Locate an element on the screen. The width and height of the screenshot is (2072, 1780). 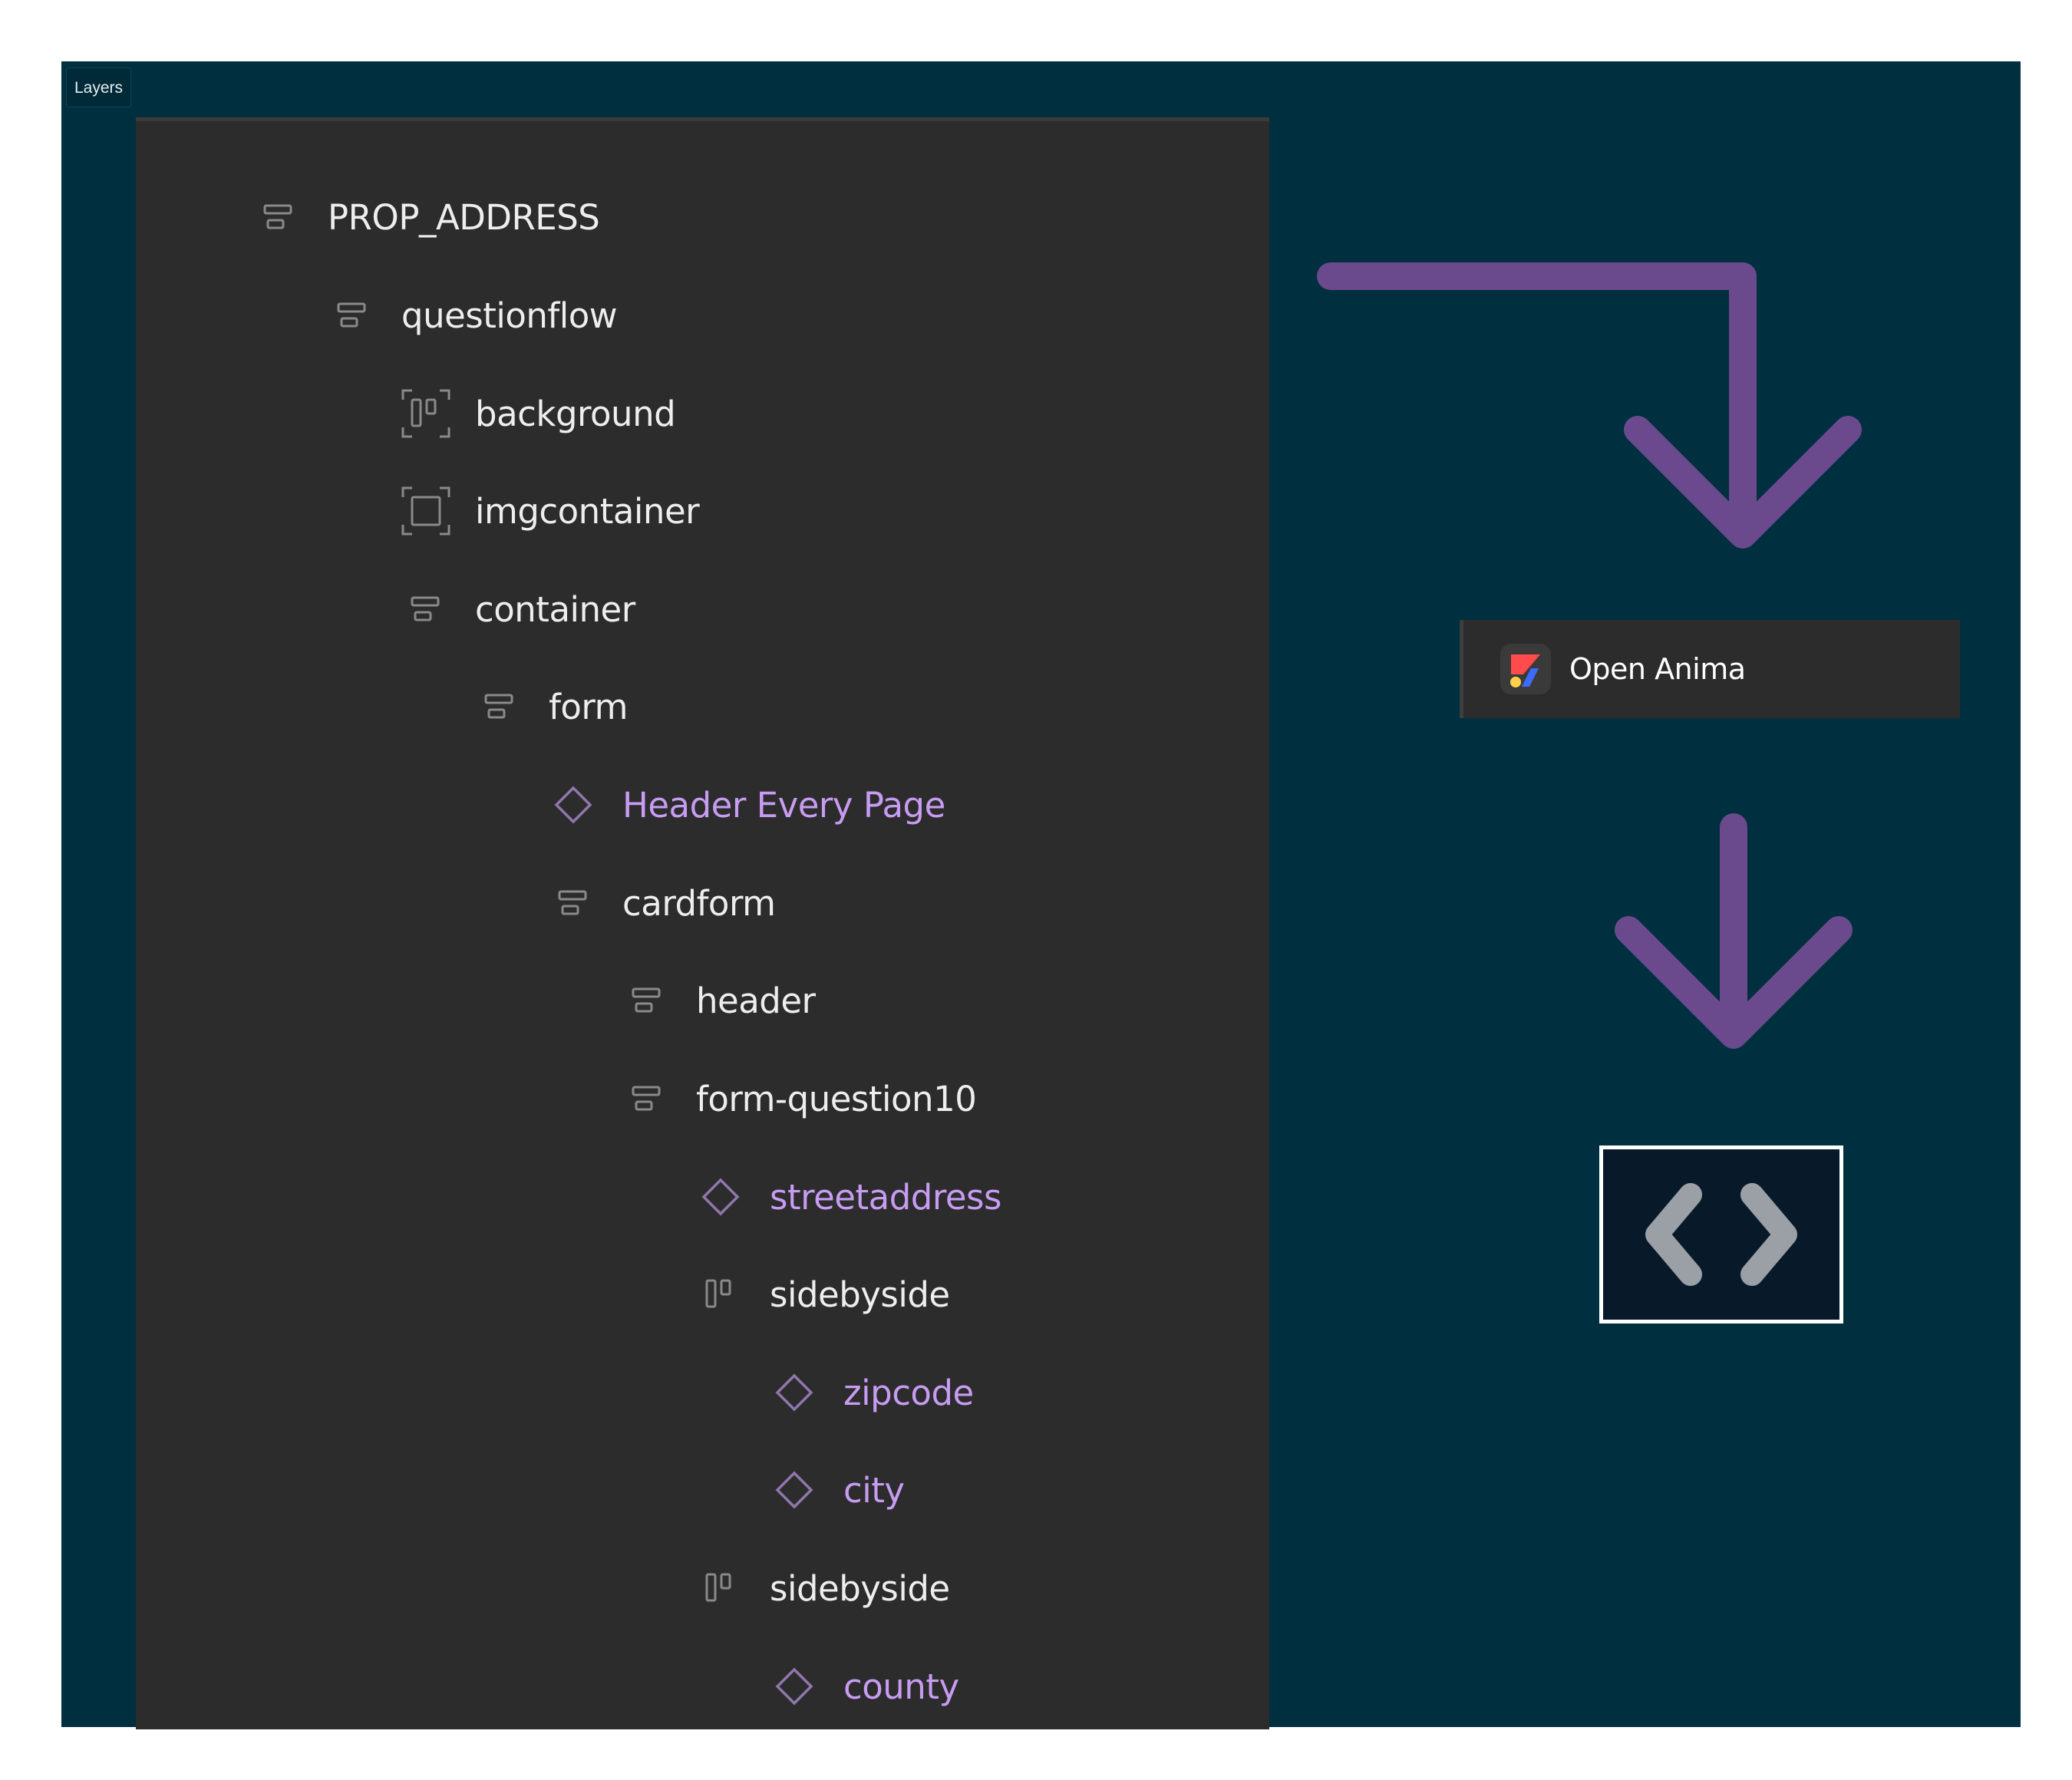
layer-row-header: header is located at coordinates (719, 1001).